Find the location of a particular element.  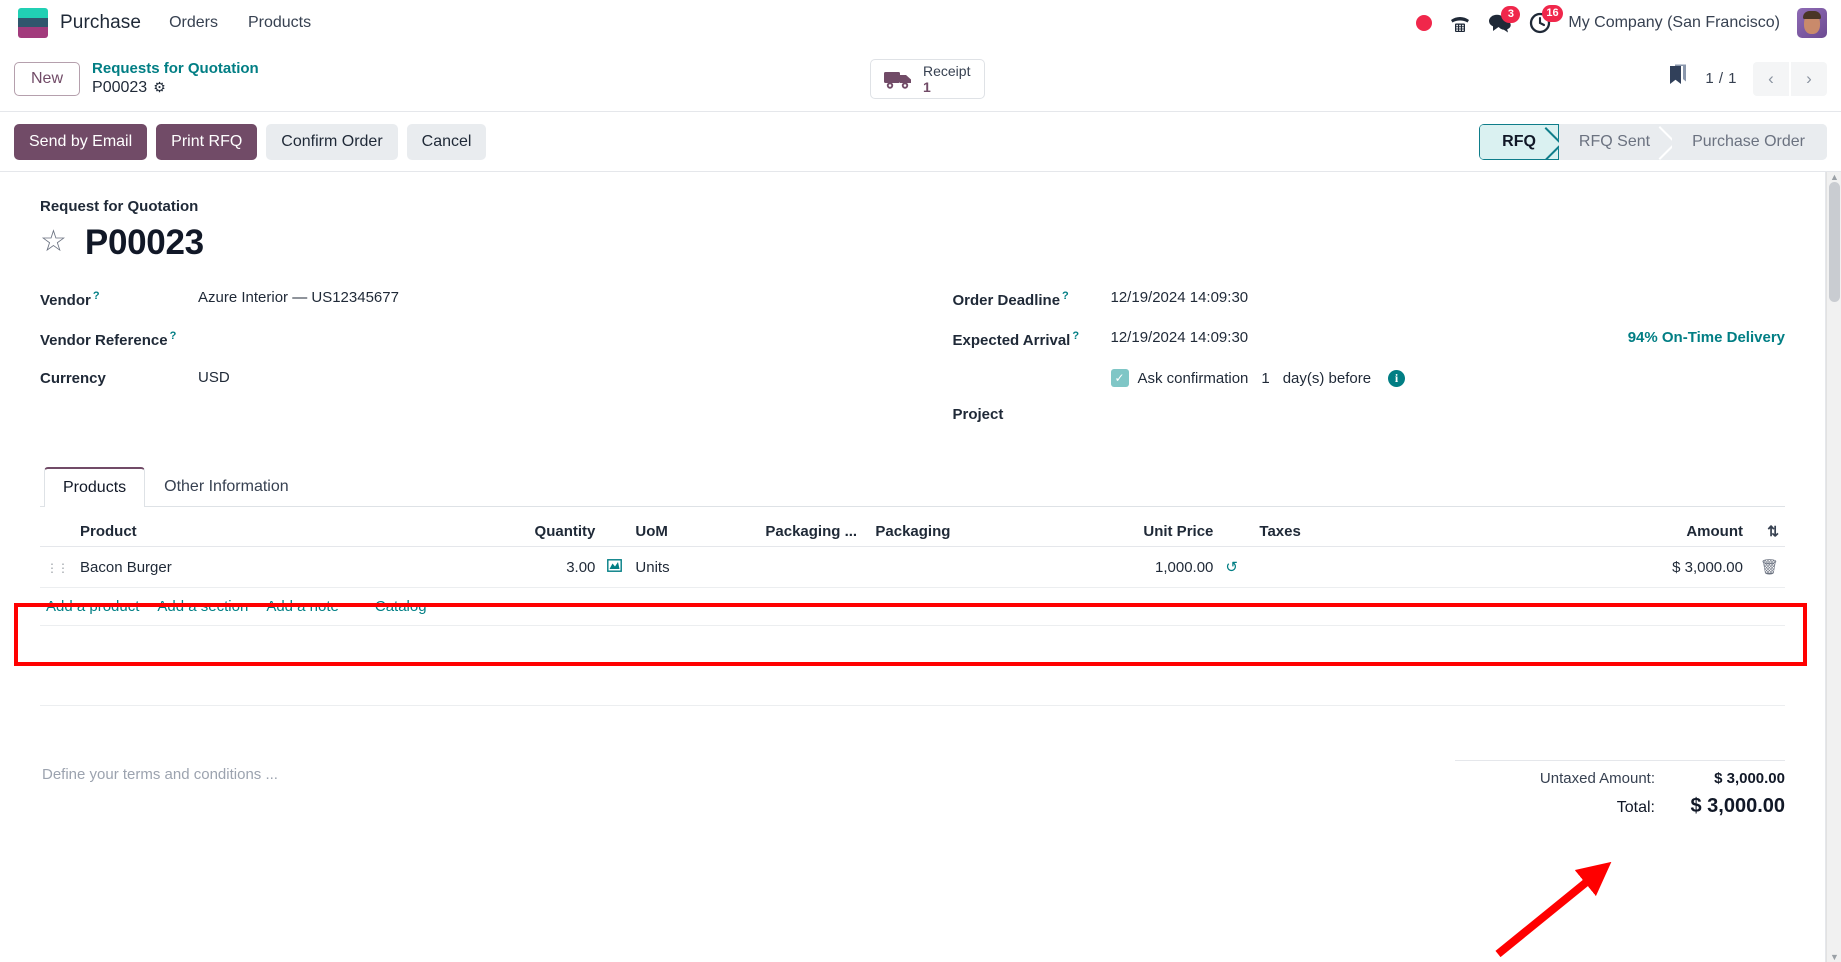

record-name: P00023 is located at coordinates (144, 242).